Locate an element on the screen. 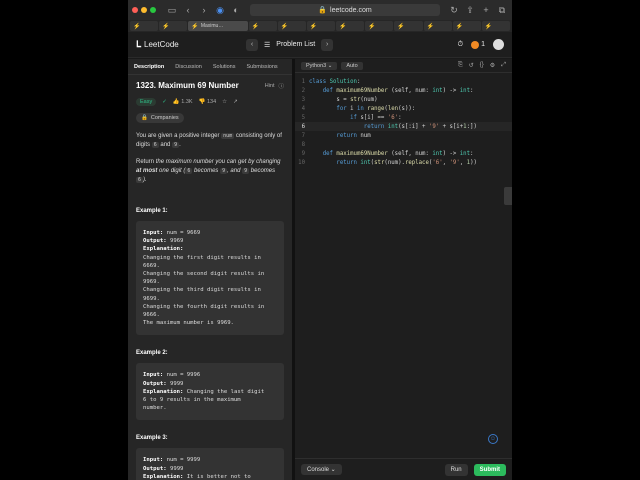 The width and height of the screenshot is (640, 480). tab-strip: ⚡ ⚡ ⚡ Maximu… ⚡ ⚡ ⚡ ⚡ ⚡ ⚡ ⚡ ⚡ ⚡ is located at coordinates (320, 26).